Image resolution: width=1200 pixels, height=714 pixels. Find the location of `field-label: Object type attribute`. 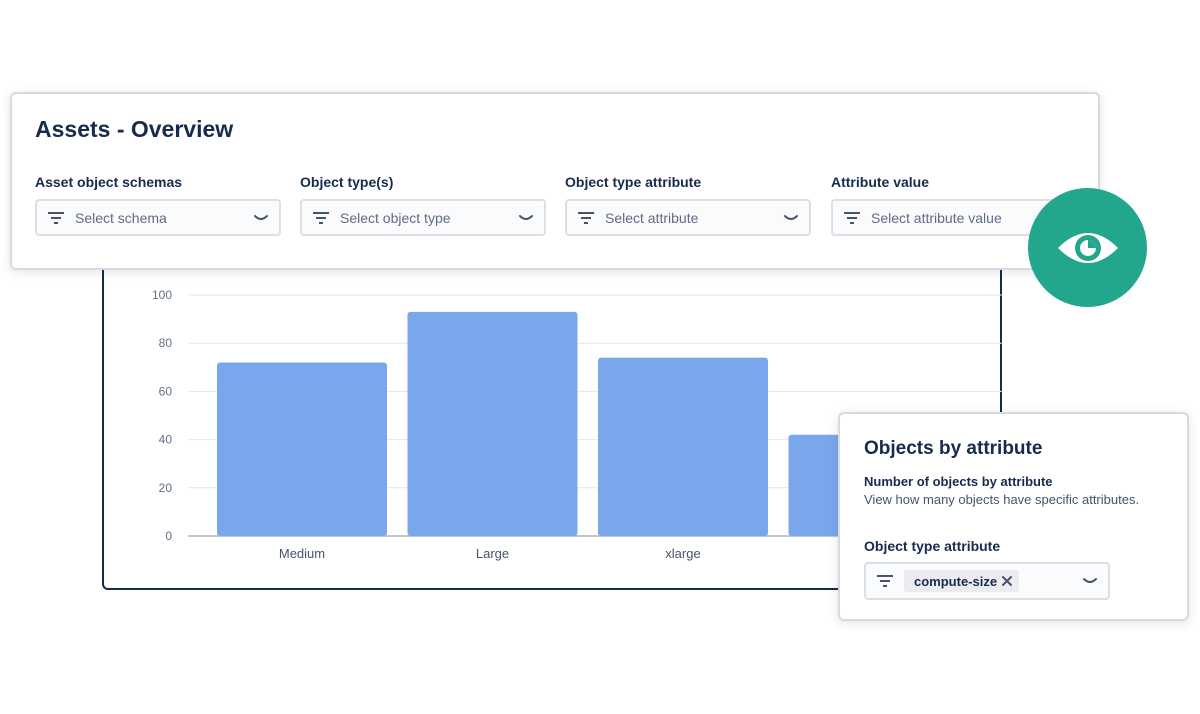

field-label: Object type attribute is located at coordinates (932, 546).